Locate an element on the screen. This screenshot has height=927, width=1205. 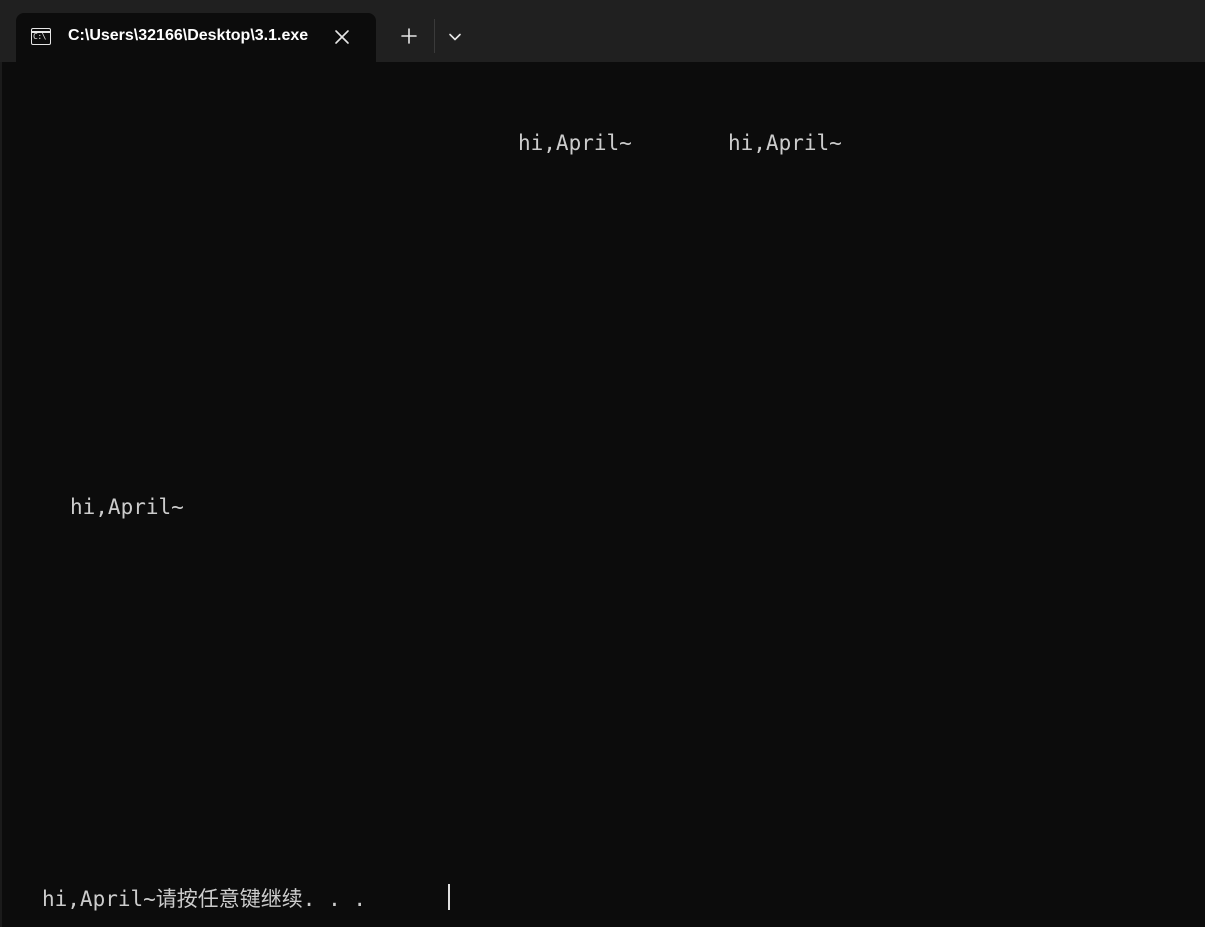
close-icon is located at coordinates (342, 37).